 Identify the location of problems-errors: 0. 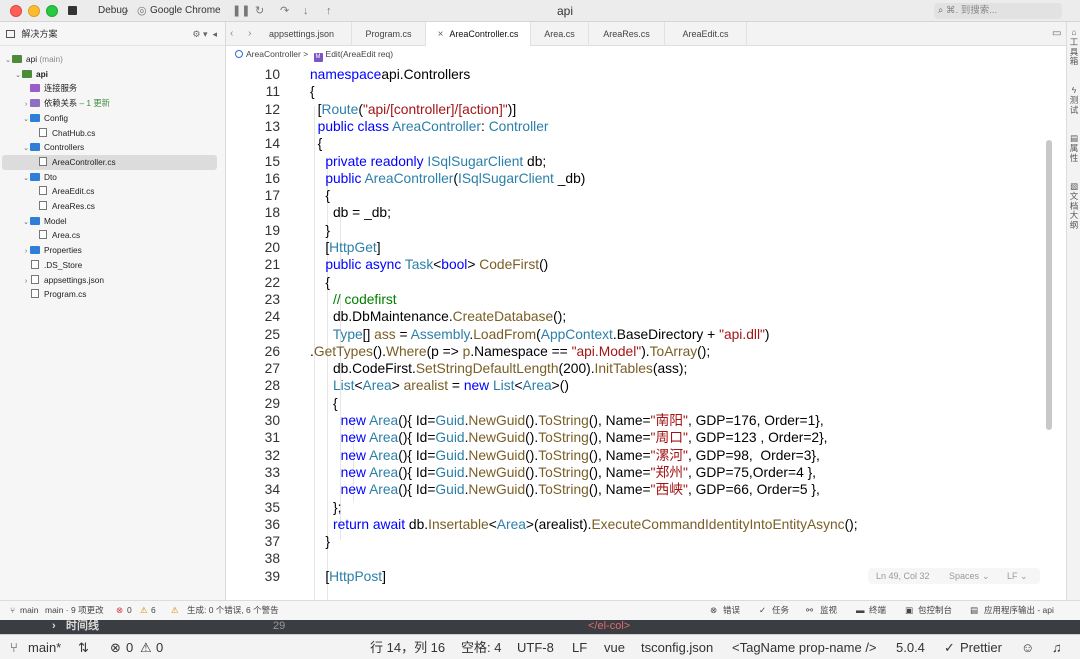
(129, 647).